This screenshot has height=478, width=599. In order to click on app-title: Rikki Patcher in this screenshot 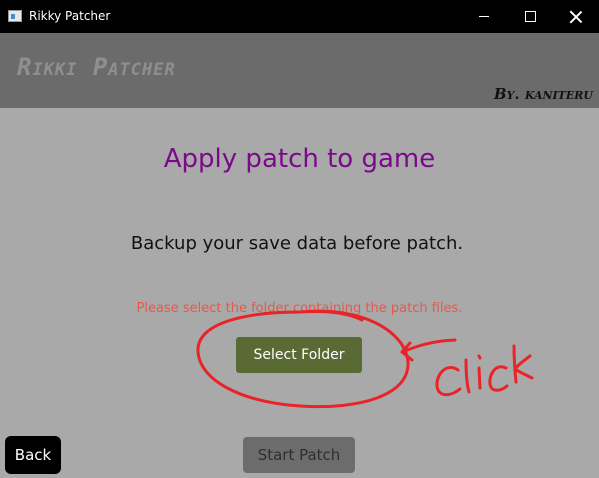, I will do `click(96, 67)`.